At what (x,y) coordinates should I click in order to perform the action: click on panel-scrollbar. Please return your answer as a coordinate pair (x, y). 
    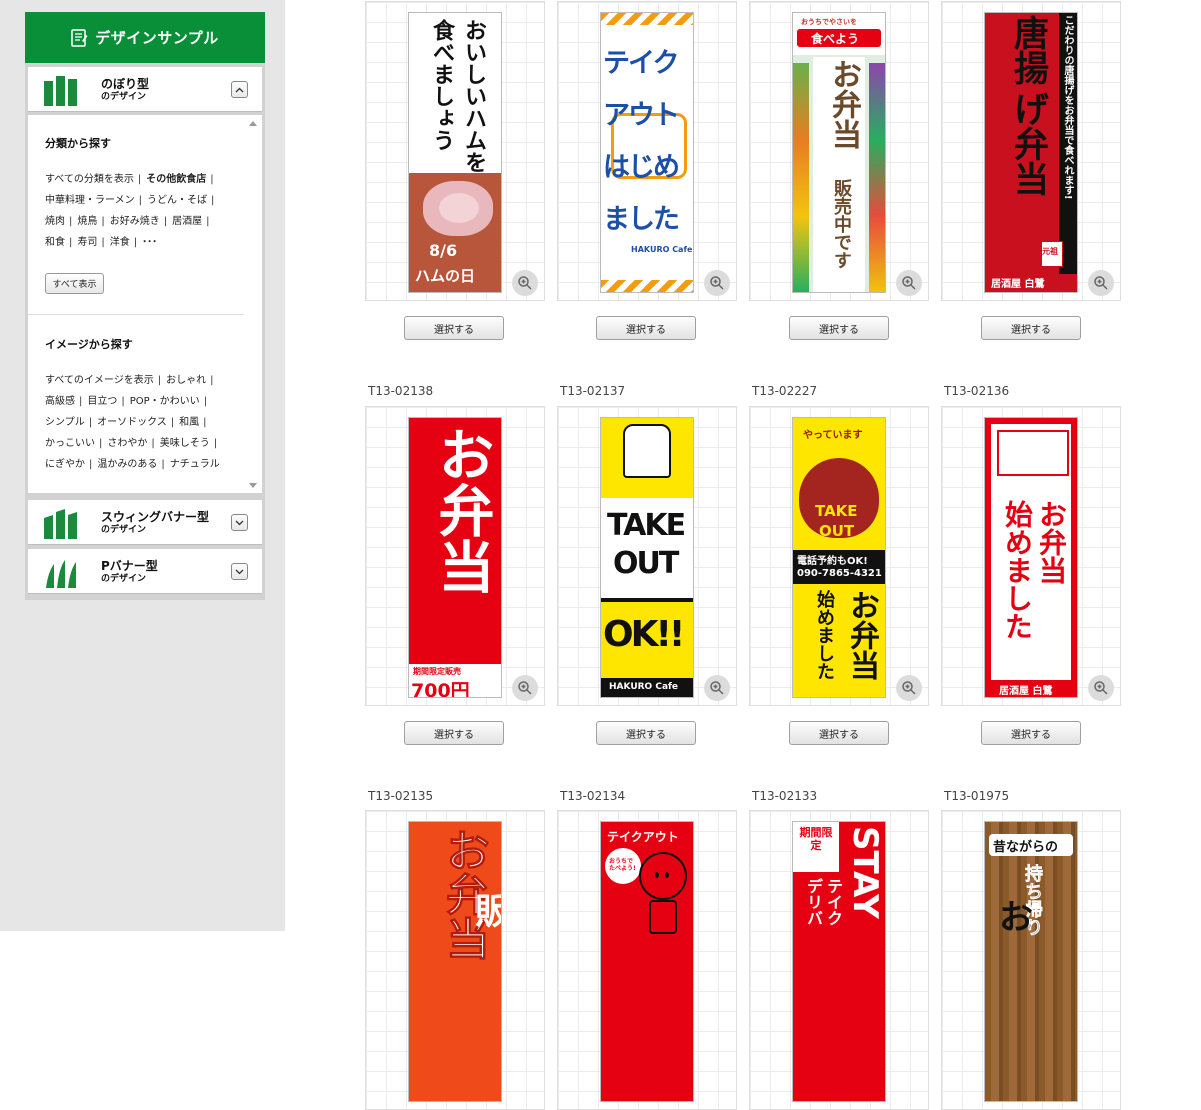
    Looking at the image, I should click on (253, 304).